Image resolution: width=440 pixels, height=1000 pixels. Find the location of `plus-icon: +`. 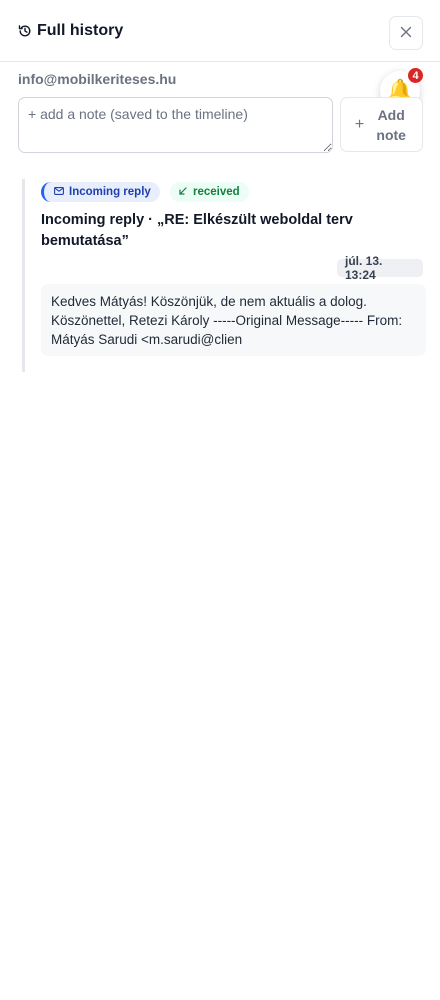

plus-icon: + is located at coordinates (359, 124).